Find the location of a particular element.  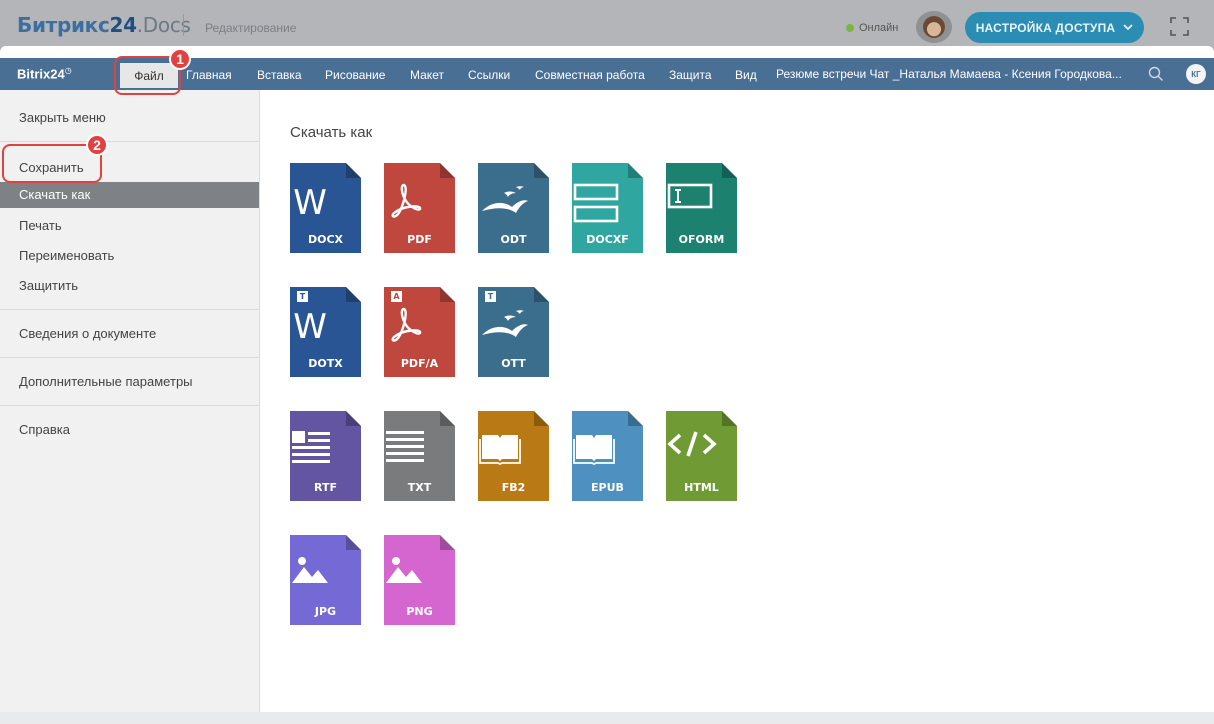

format-dotx-button: W T DOTX is located at coordinates (325, 332).